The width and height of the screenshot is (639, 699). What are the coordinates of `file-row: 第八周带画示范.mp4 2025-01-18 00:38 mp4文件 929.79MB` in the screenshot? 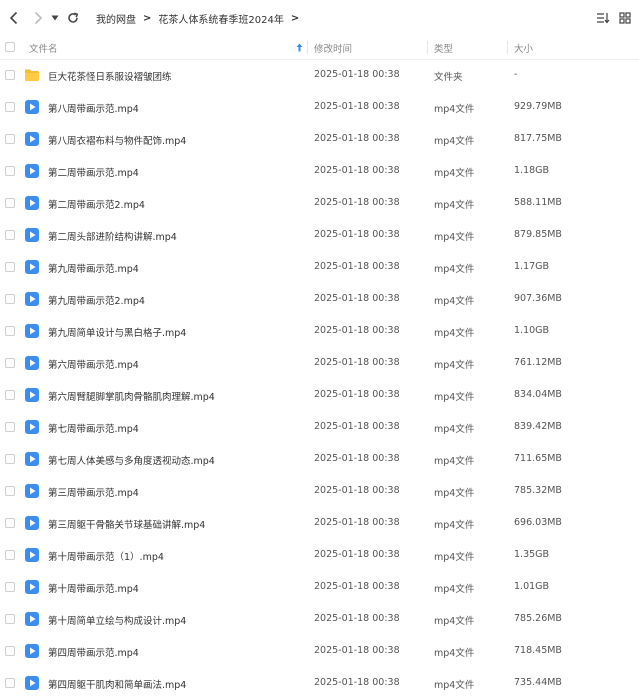 It's located at (319, 107).